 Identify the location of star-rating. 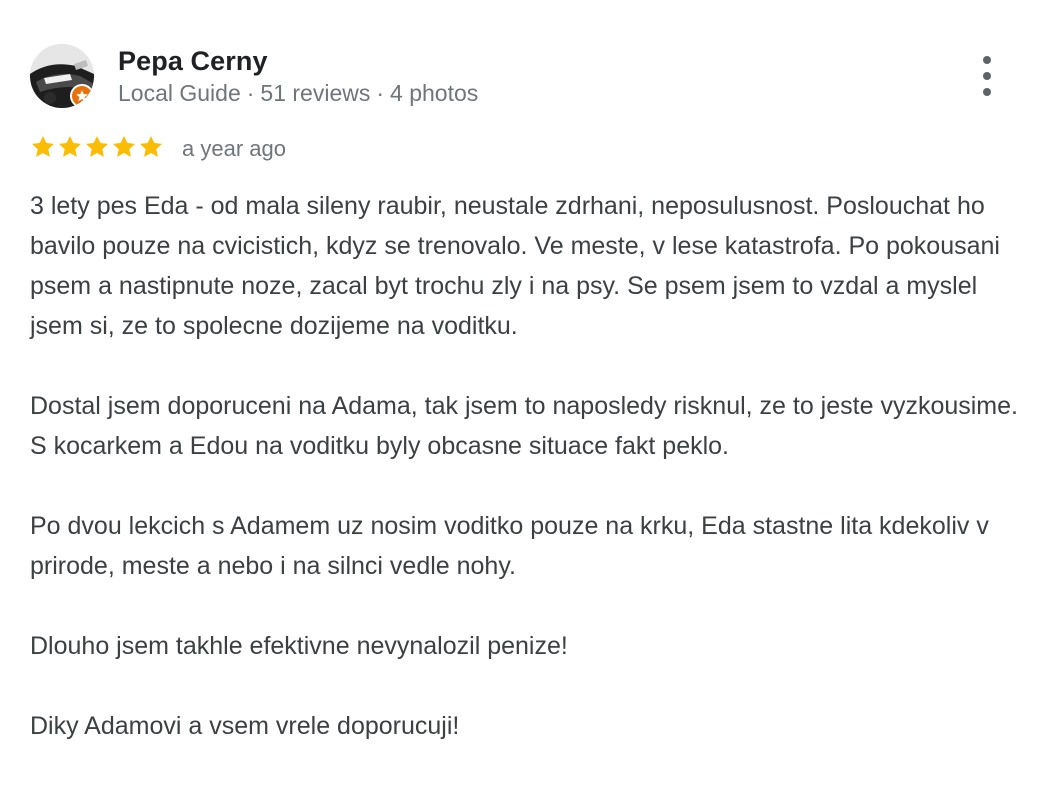
(97, 148).